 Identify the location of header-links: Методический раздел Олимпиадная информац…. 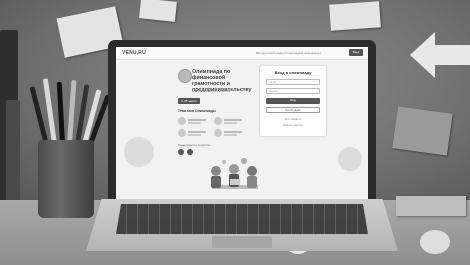
(288, 53).